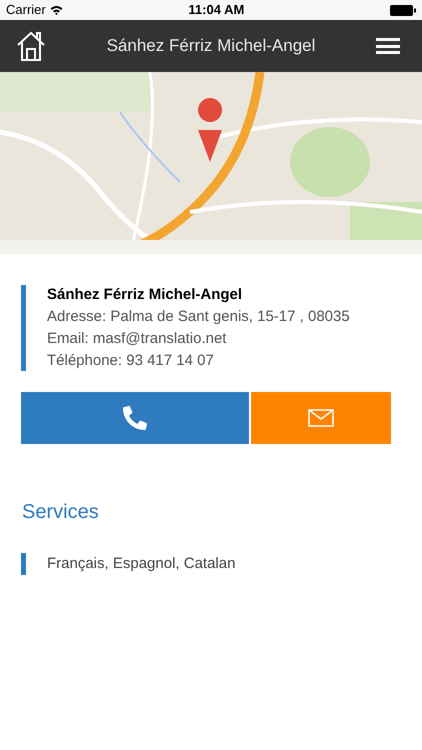 This screenshot has width=422, height=750. I want to click on mail-icon, so click(321, 418).